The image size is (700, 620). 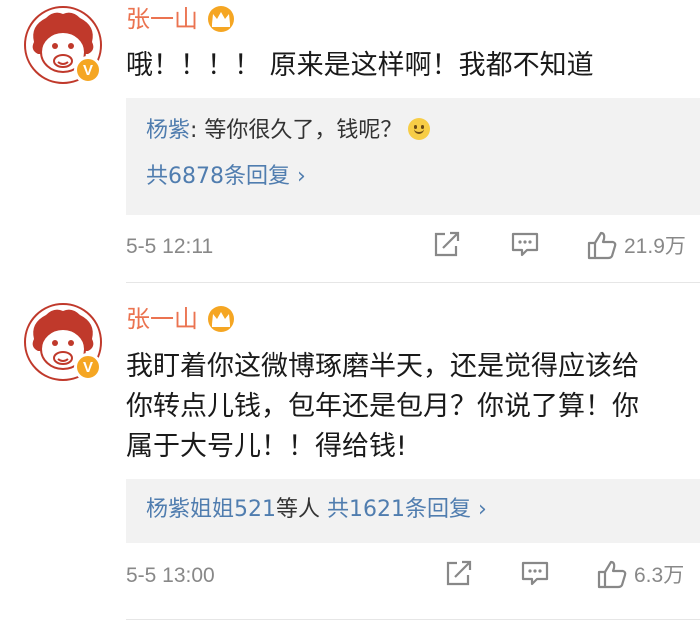 I want to click on reply-user-link: 杨紫, so click(x=168, y=130).